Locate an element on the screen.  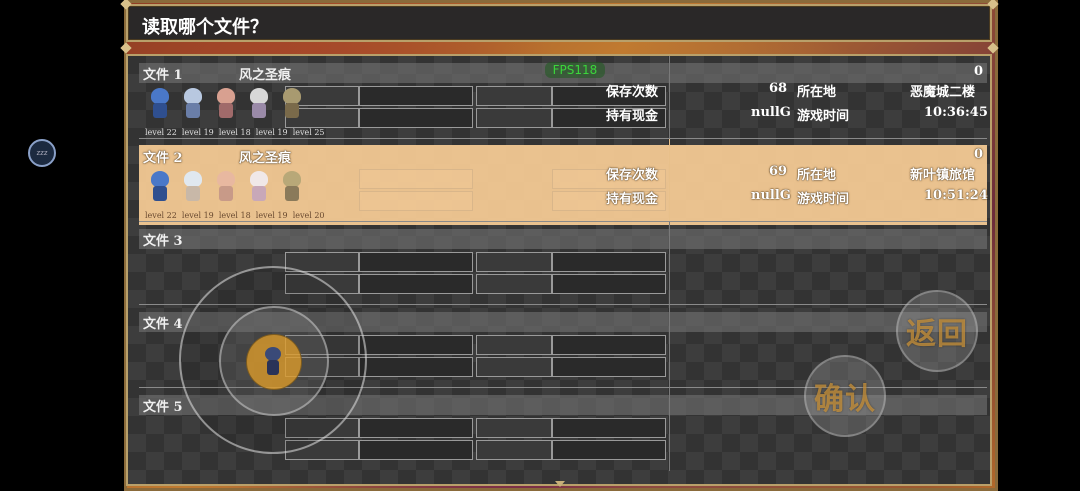
slot-label: 文件 3 is located at coordinates (163, 241).